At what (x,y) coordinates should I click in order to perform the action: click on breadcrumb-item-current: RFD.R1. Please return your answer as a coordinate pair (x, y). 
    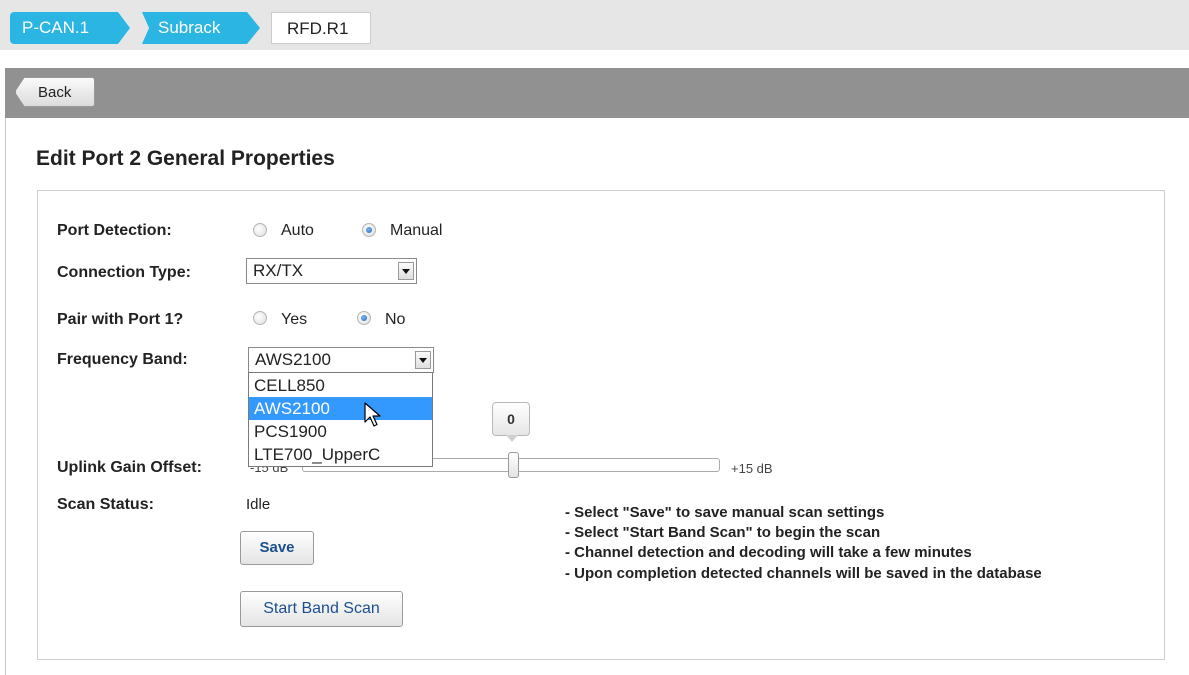
    Looking at the image, I should click on (321, 28).